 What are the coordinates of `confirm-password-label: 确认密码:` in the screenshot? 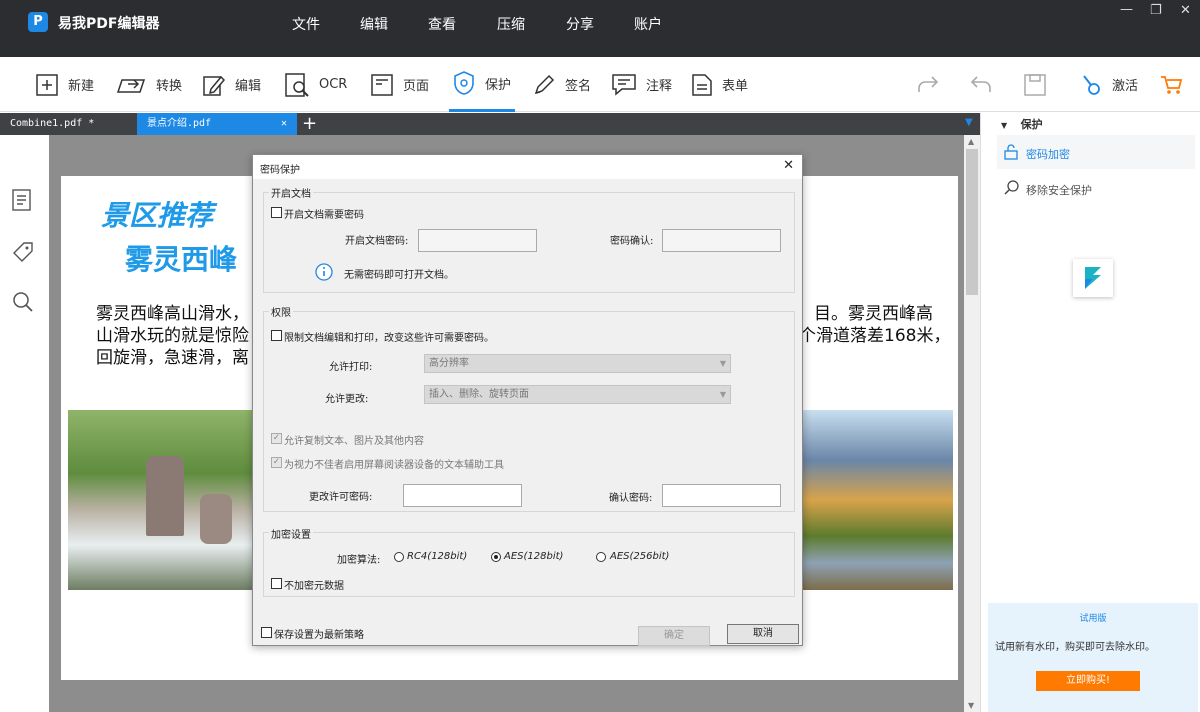 It's located at (631, 498).